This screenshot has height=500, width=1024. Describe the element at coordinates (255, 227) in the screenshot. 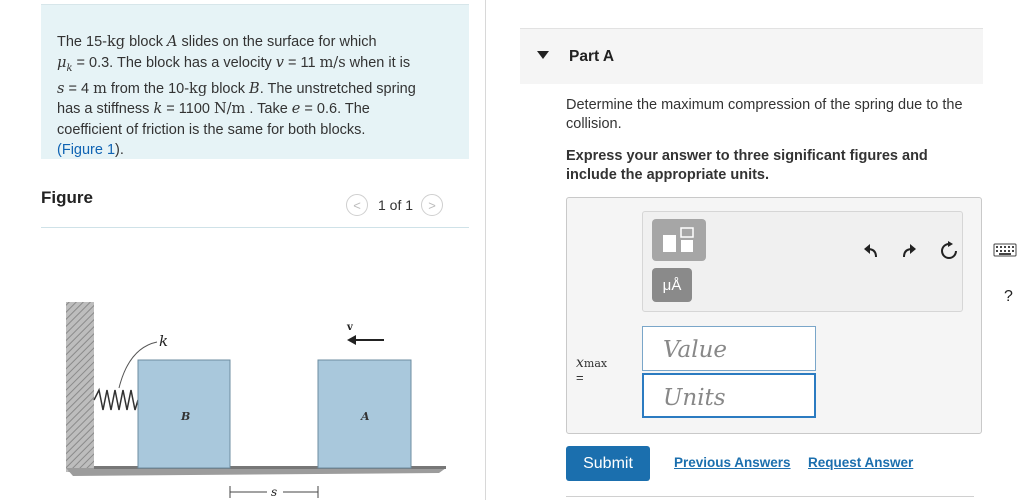

I see `figure-separator` at that location.